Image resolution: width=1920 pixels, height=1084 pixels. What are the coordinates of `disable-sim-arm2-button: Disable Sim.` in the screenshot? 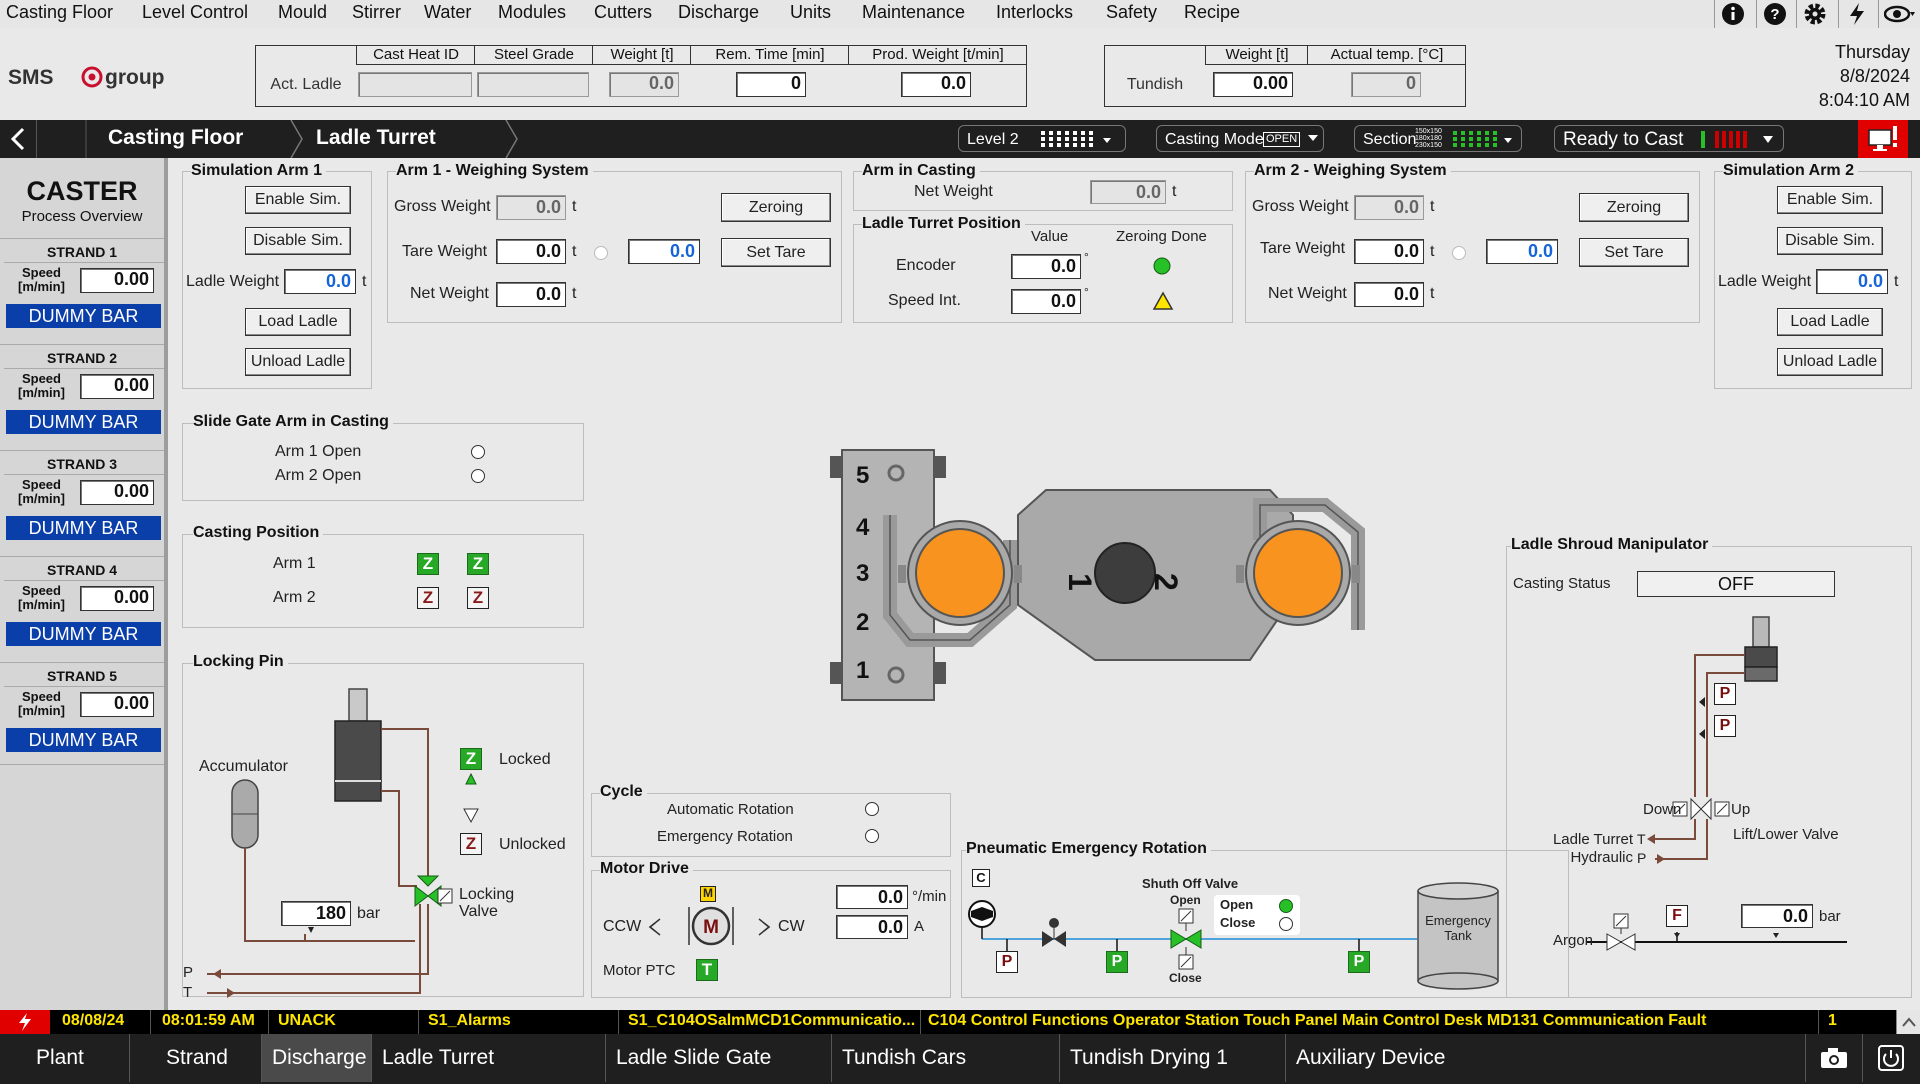 It's located at (1830, 241).